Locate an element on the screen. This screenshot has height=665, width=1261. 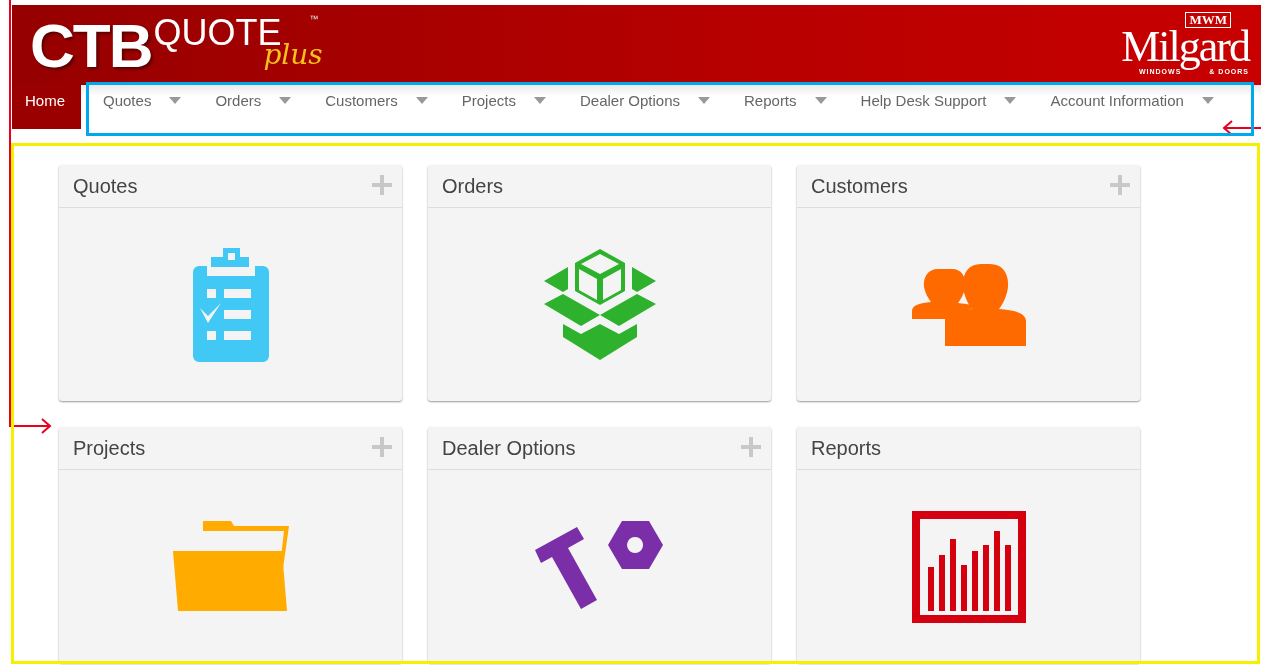
bar-chart-icon is located at coordinates (968, 566).